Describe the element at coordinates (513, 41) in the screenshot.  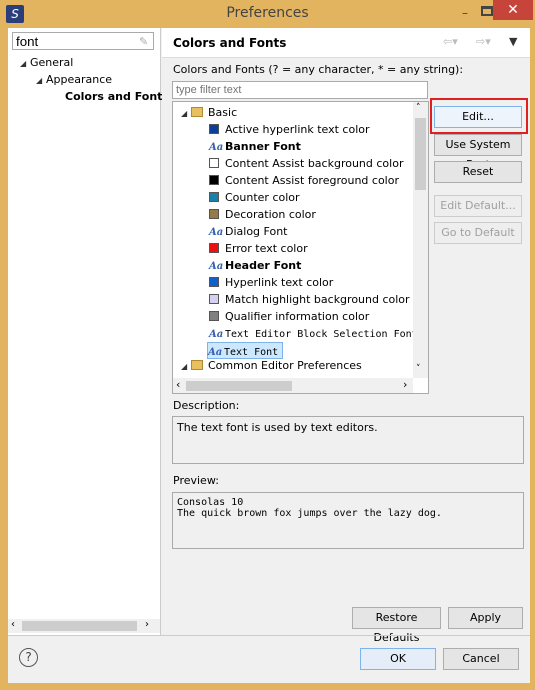
I see `view-menu-icon: ▼` at that location.